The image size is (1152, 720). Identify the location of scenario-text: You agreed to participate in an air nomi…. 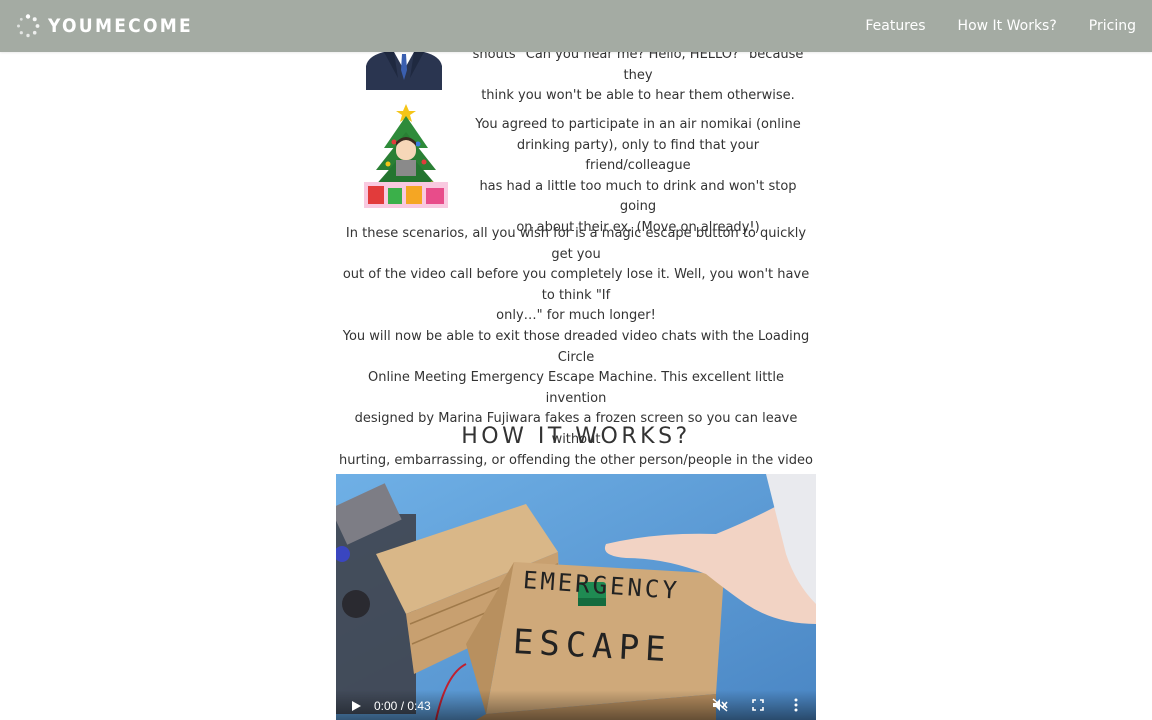
(638, 177).